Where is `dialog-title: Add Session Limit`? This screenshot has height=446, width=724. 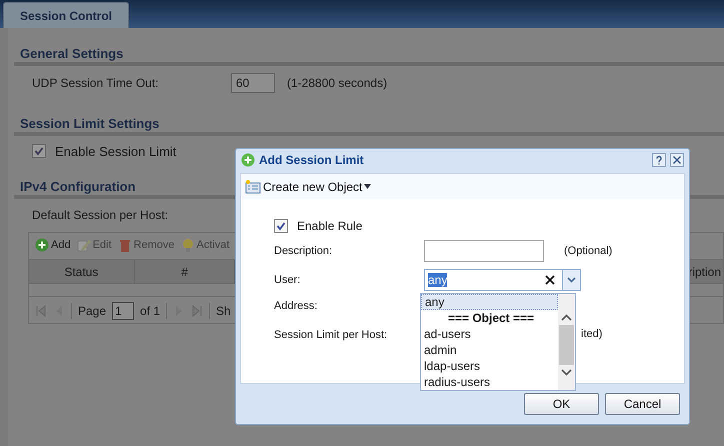
dialog-title: Add Session Limit is located at coordinates (312, 160).